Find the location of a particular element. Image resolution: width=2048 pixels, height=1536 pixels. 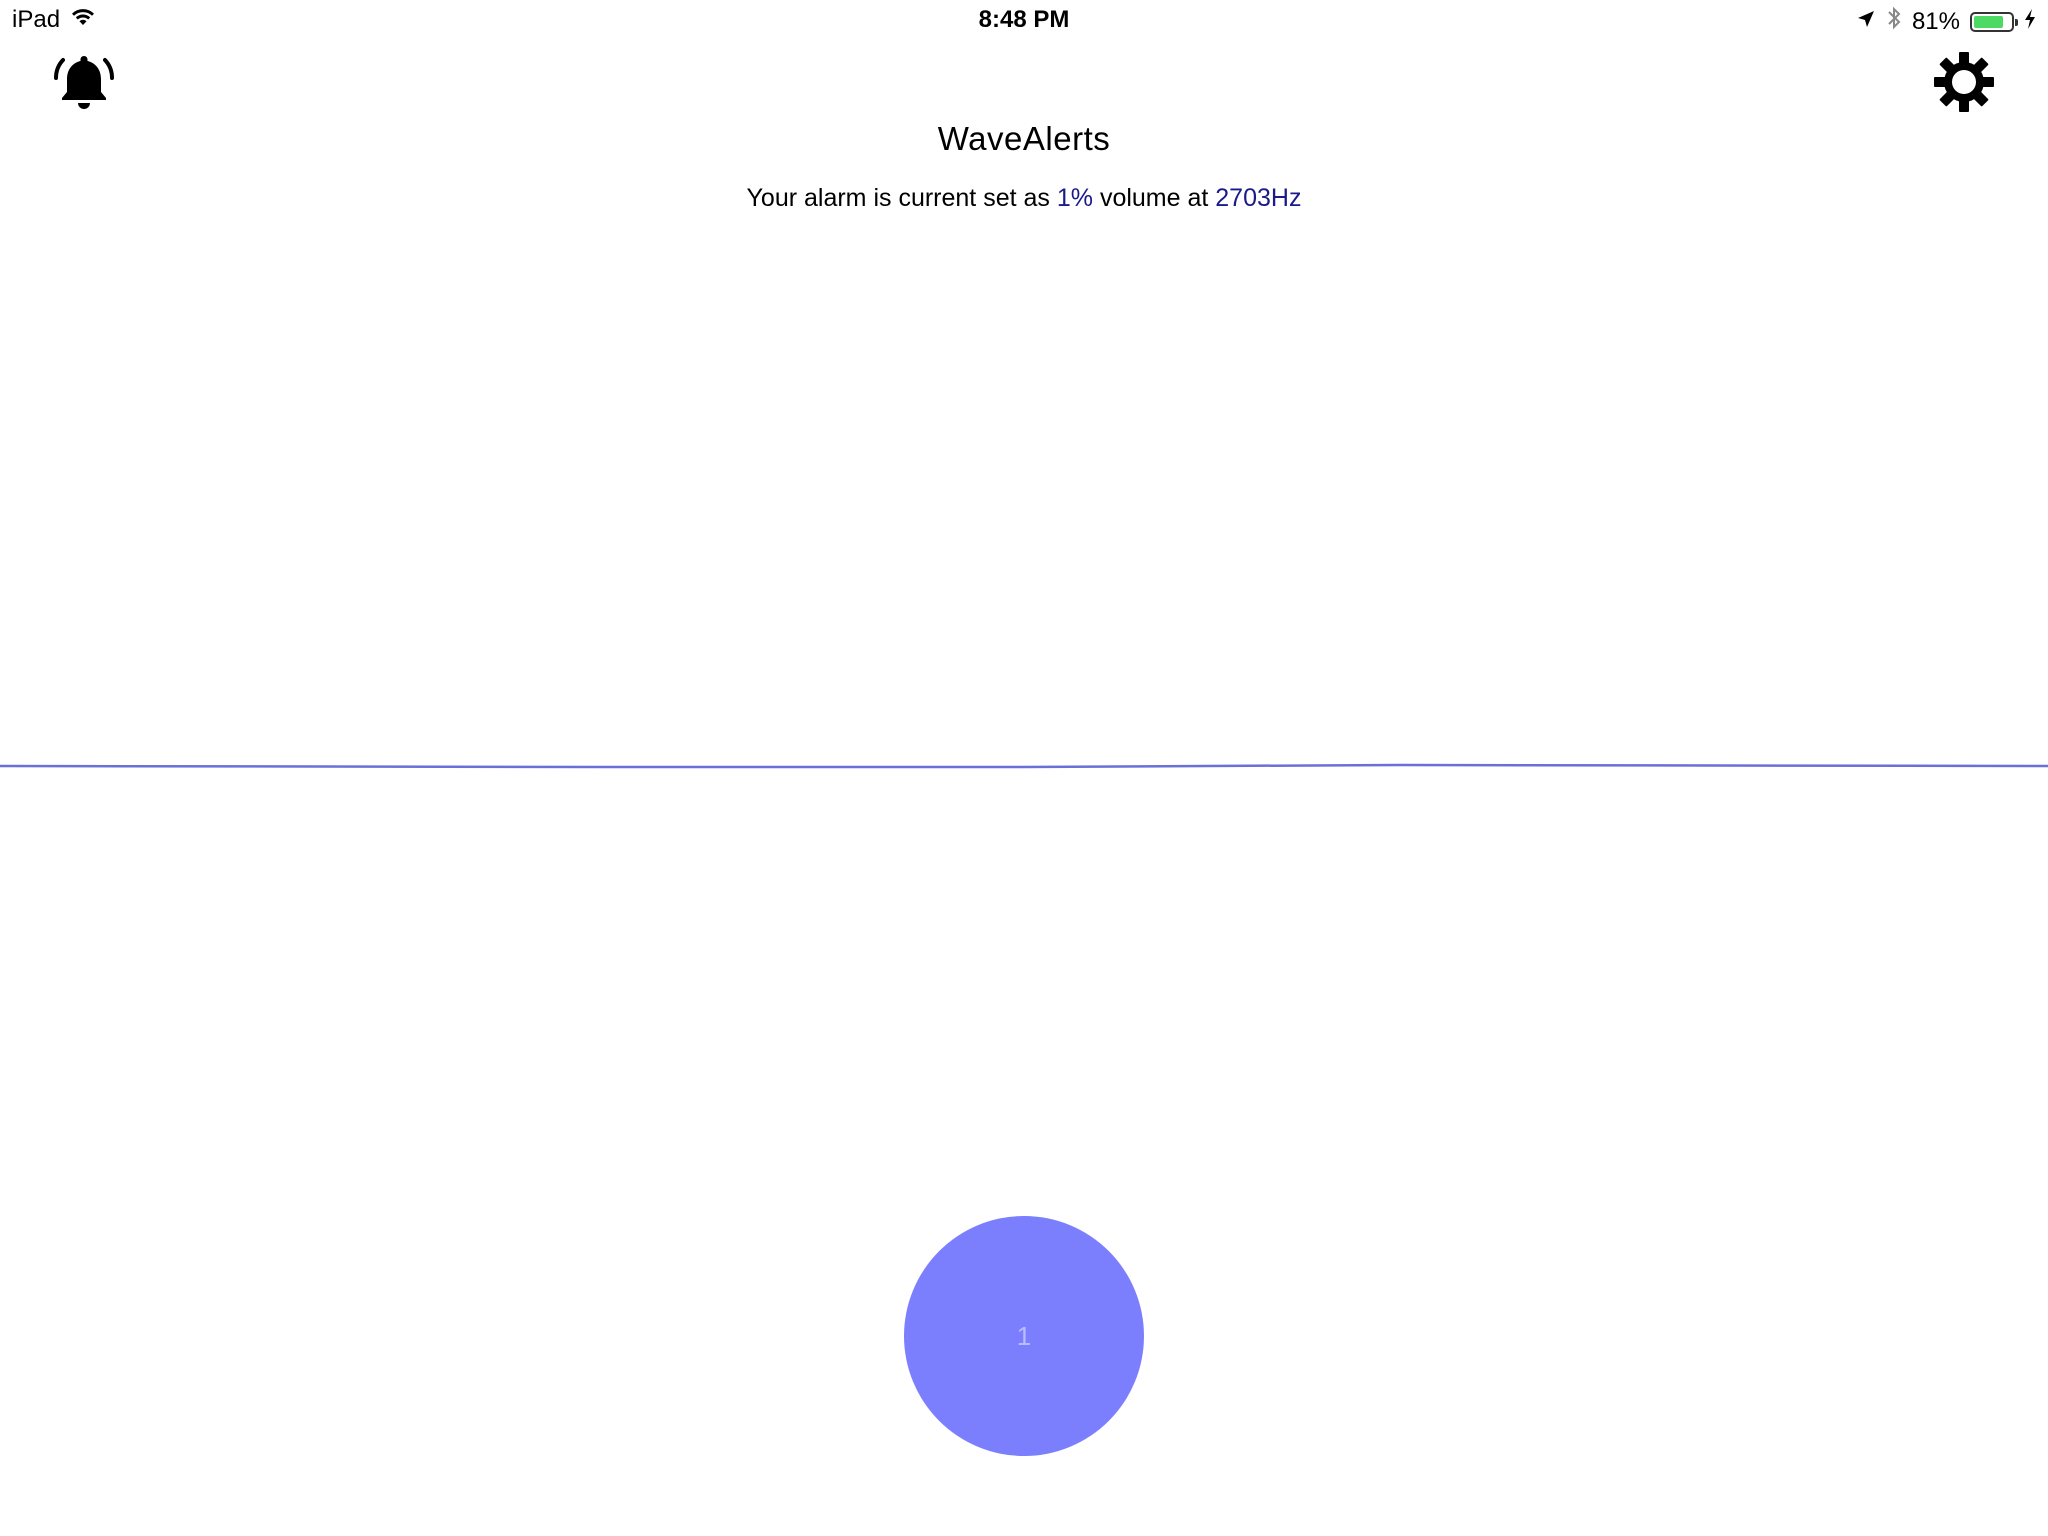

waveform-line is located at coordinates (1024, 766).